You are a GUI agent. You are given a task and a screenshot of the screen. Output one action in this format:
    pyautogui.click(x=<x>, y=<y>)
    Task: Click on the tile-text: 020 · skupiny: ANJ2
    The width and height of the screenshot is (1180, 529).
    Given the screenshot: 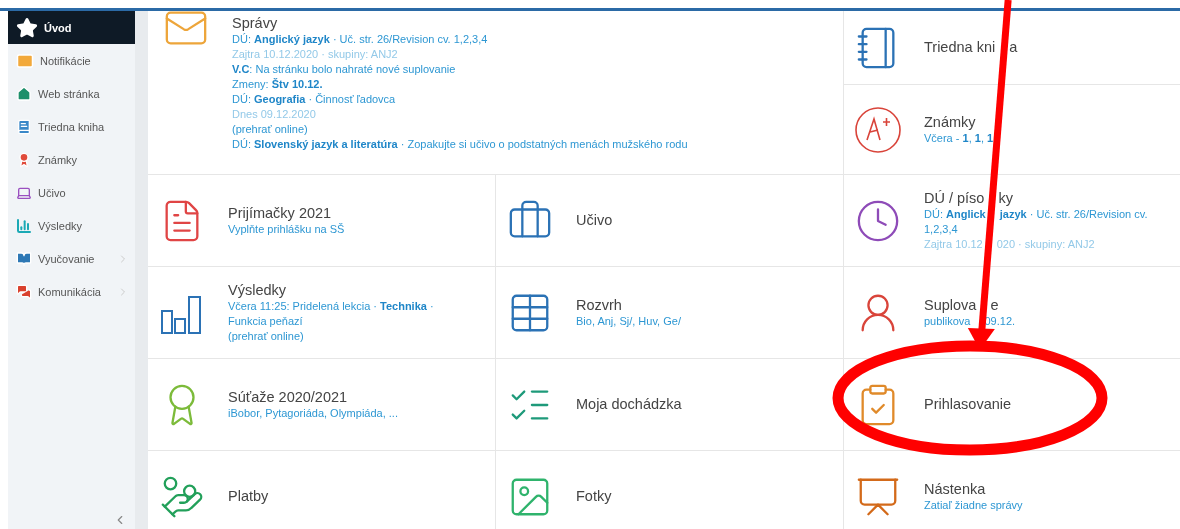 What is the action you would take?
    pyautogui.click(x=1045, y=244)
    